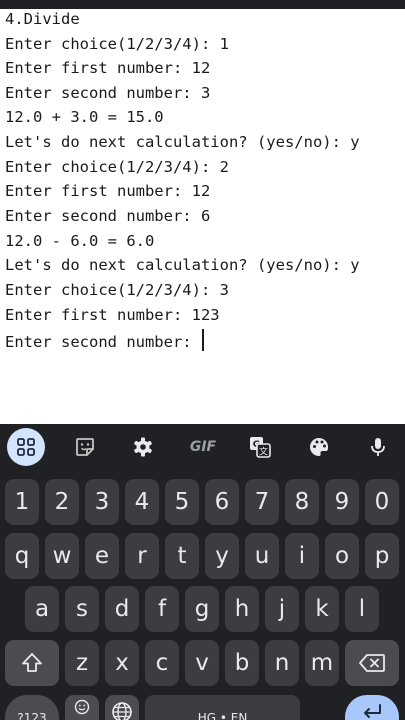 The width and height of the screenshot is (405, 720). I want to click on key-u: u, so click(262, 556).